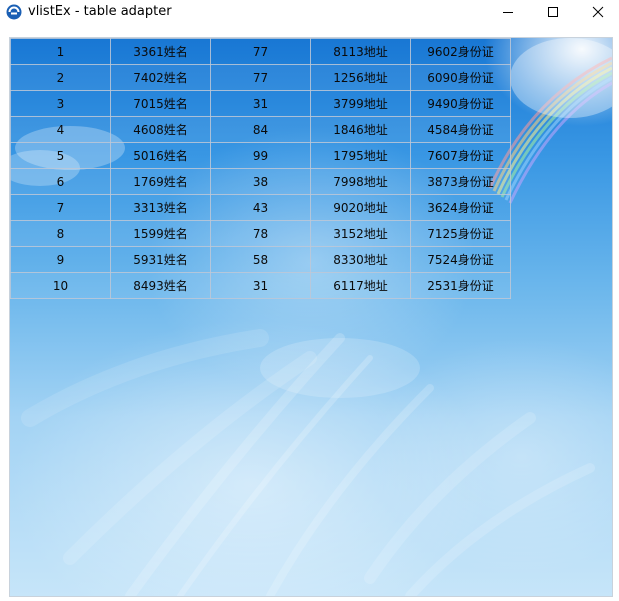 This screenshot has width=619, height=601. What do you see at coordinates (100, 11) in the screenshot?
I see `window-title: vlistEx - table adapter` at bounding box center [100, 11].